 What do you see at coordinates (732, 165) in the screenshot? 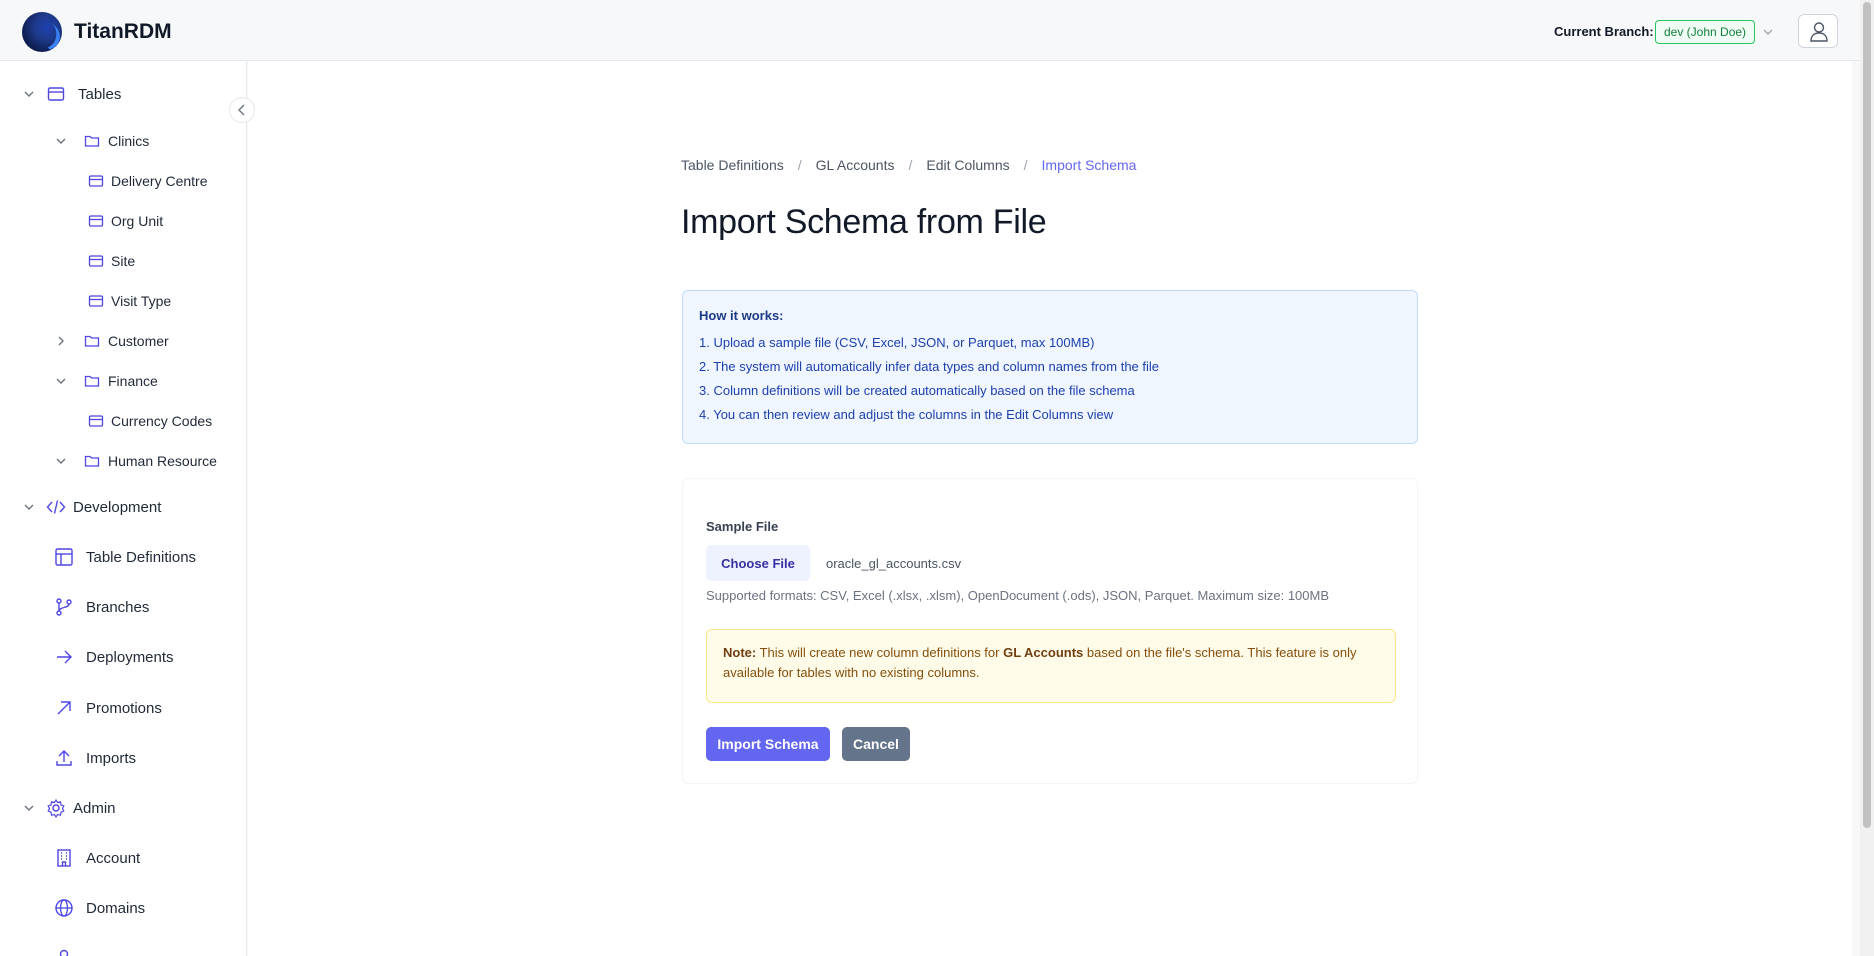
I see `breadcrumb-item-table-definitions: Table Definitions` at bounding box center [732, 165].